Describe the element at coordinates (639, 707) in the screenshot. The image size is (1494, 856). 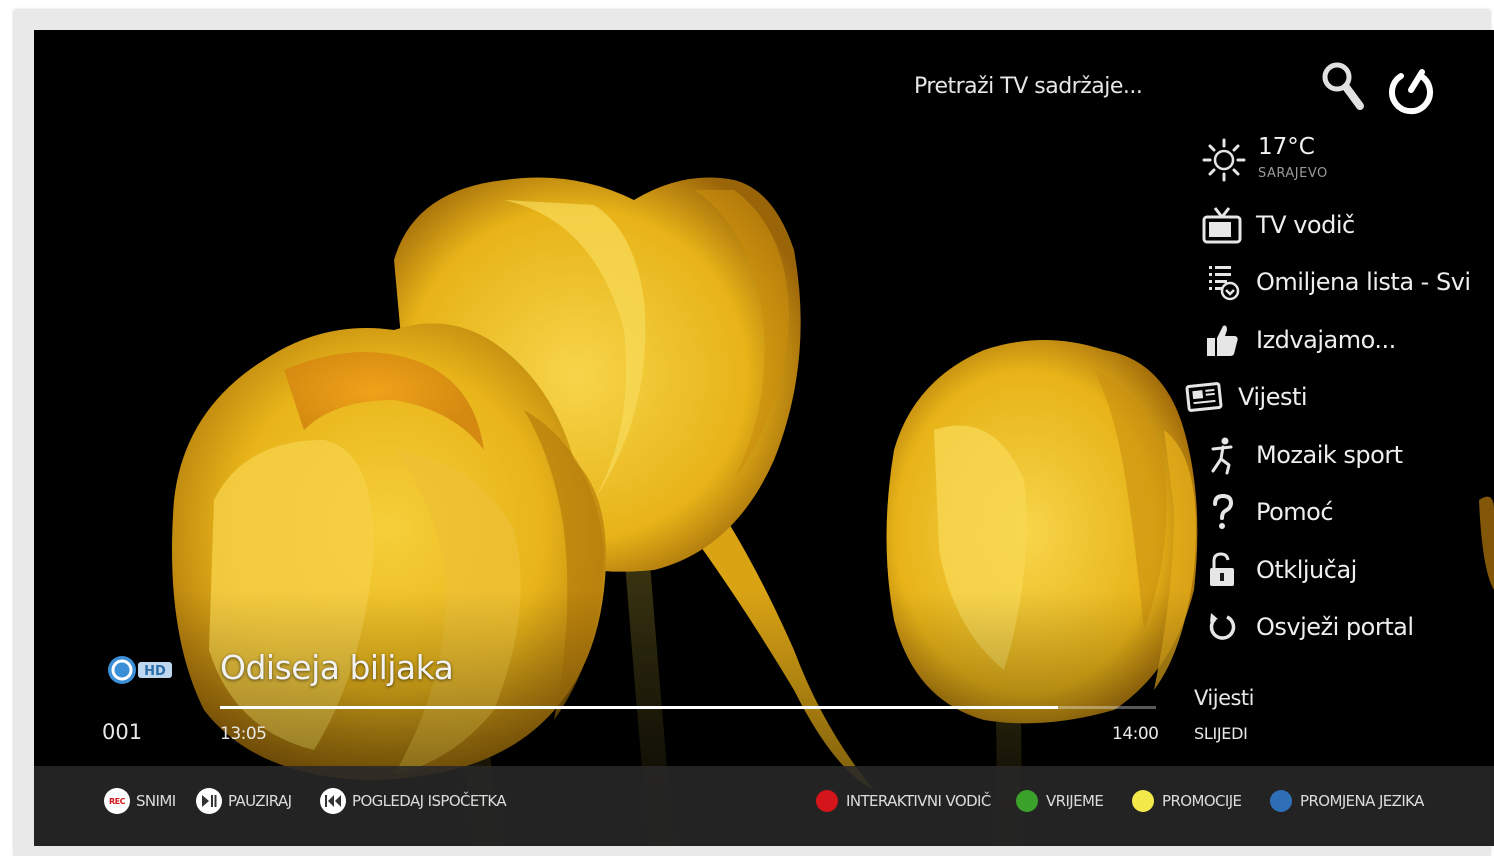
I see `program-progress-fill` at that location.